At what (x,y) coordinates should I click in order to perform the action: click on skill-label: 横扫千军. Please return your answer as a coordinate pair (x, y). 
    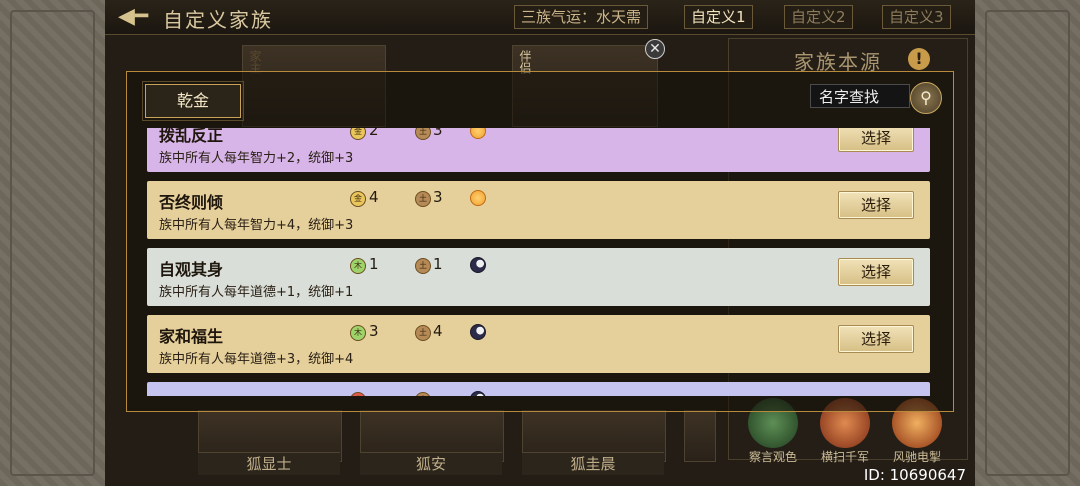
    Looking at the image, I should click on (844, 457).